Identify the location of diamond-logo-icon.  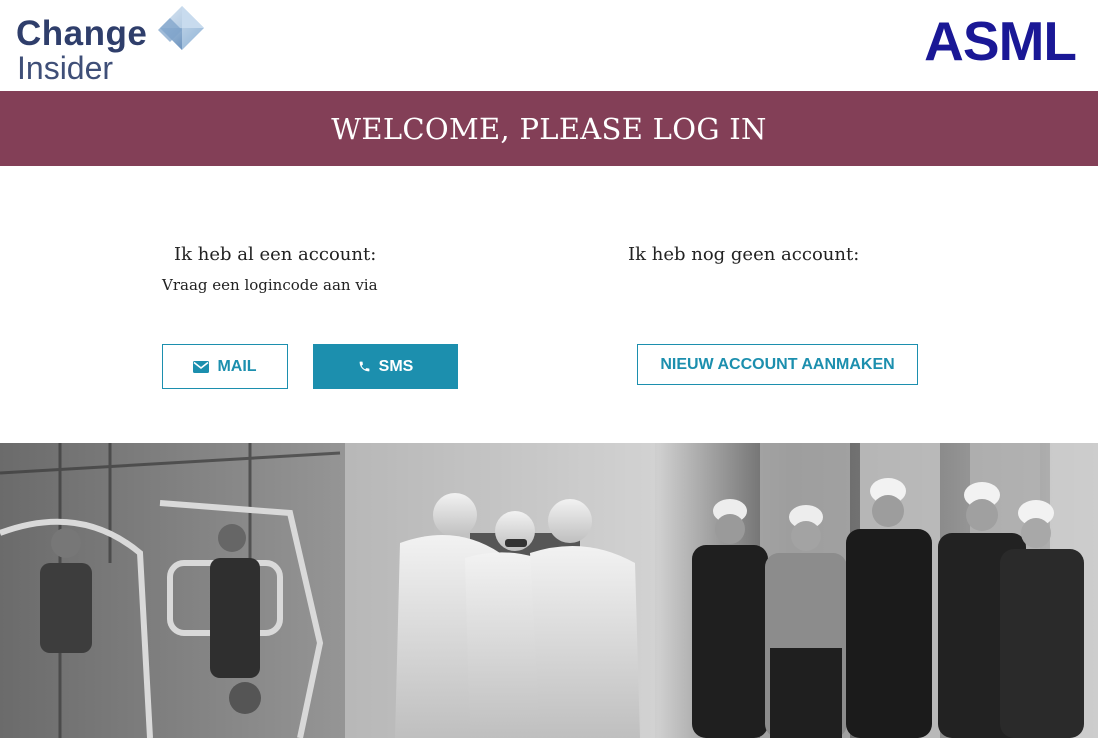
(181, 28).